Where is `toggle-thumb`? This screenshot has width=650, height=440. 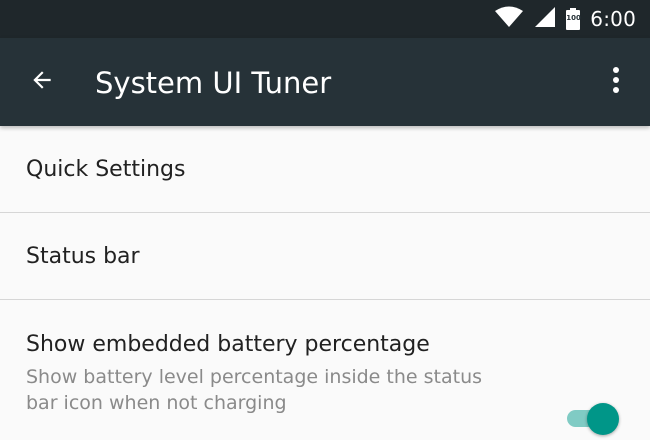
toggle-thumb is located at coordinates (603, 419).